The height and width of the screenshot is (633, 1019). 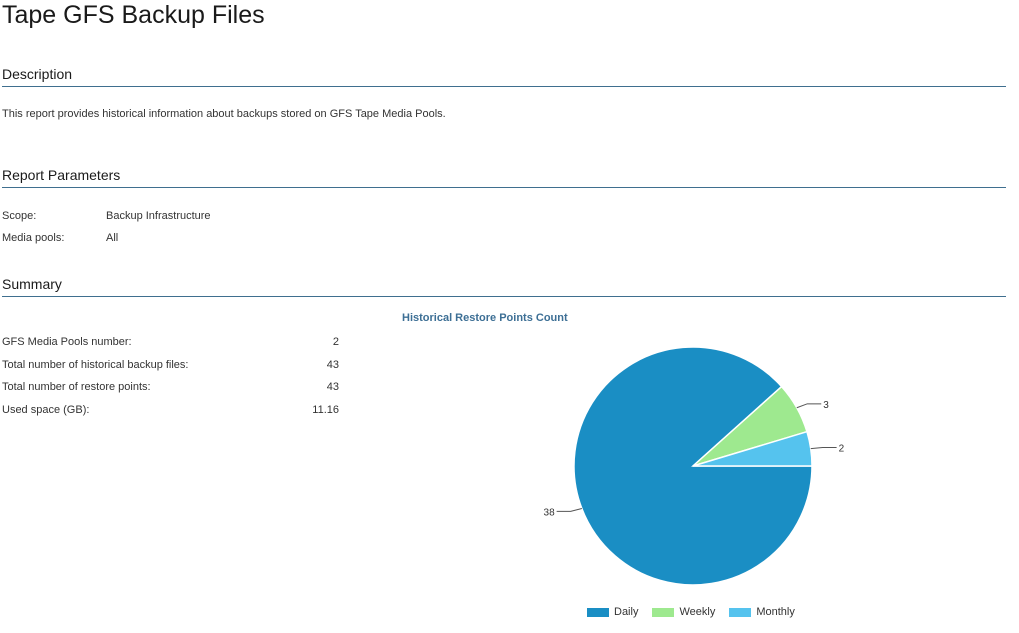 I want to click on pie-chart: 38 3 2, so click(x=694, y=466).